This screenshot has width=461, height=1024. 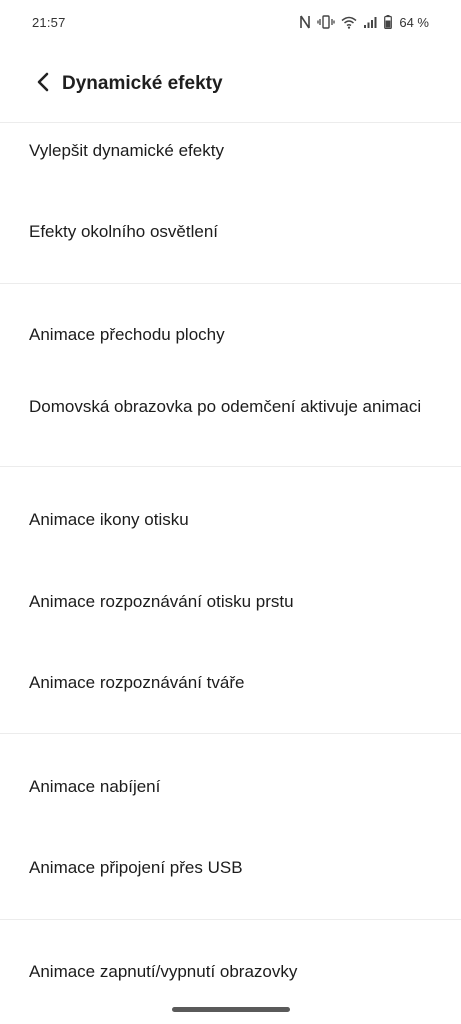 What do you see at coordinates (234, 150) in the screenshot?
I see `setting-item-enhance-dynamic-effects: Vylepšit dynamické efekty` at bounding box center [234, 150].